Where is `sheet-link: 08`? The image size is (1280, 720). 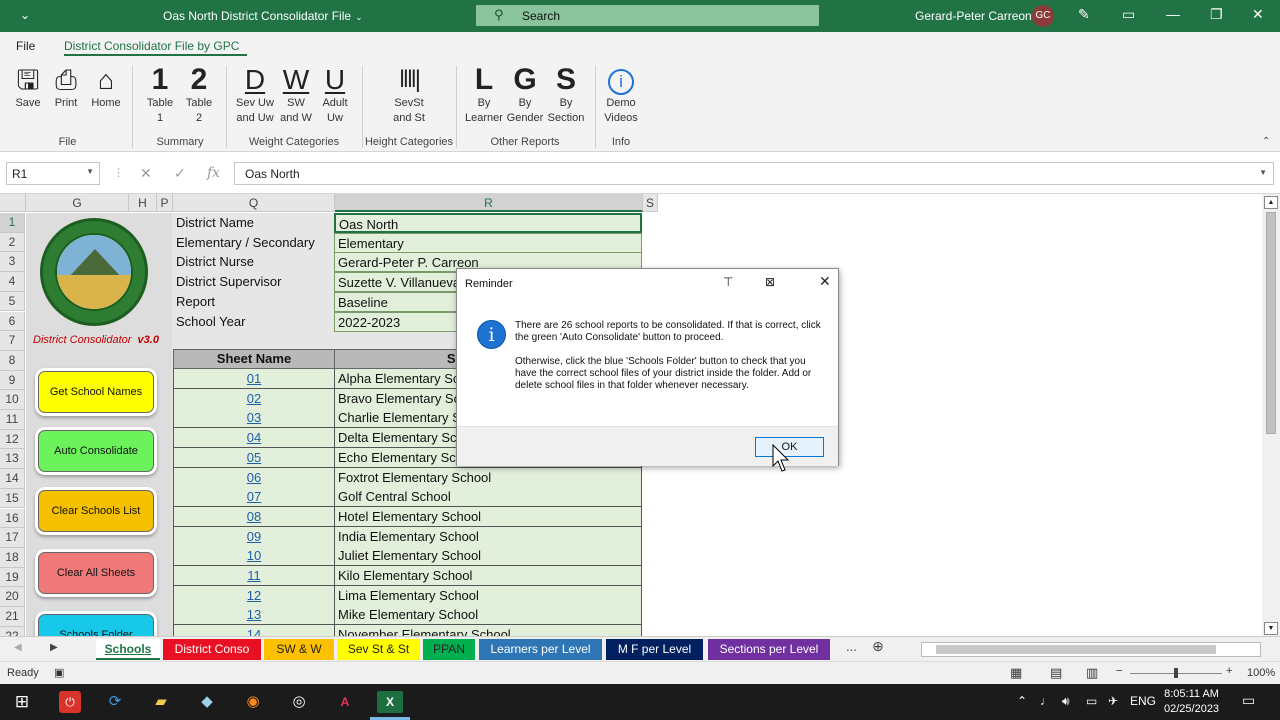
sheet-link: 08 is located at coordinates (254, 516).